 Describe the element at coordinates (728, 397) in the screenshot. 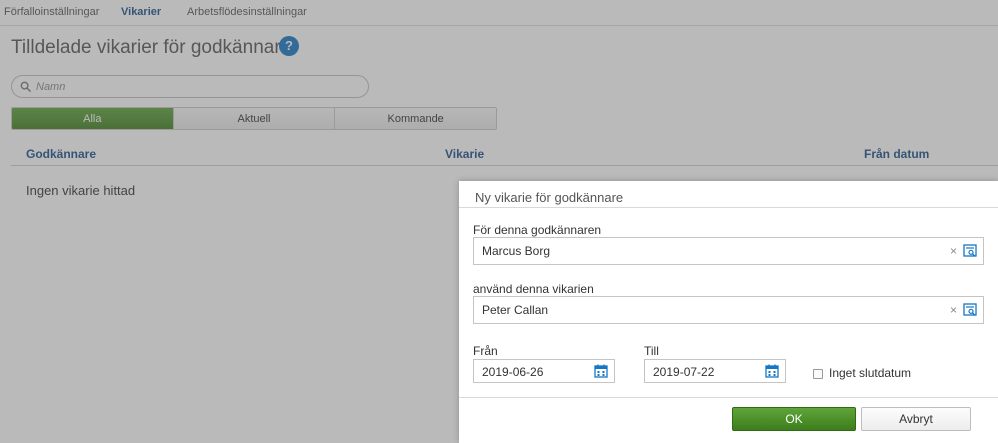

I see `dialog-footer-divider` at that location.